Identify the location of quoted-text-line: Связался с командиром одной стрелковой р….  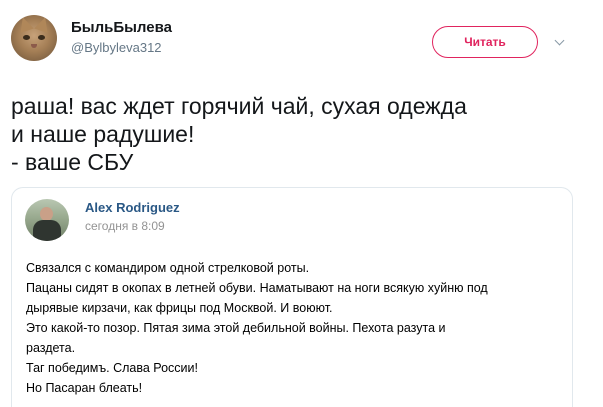
(168, 268).